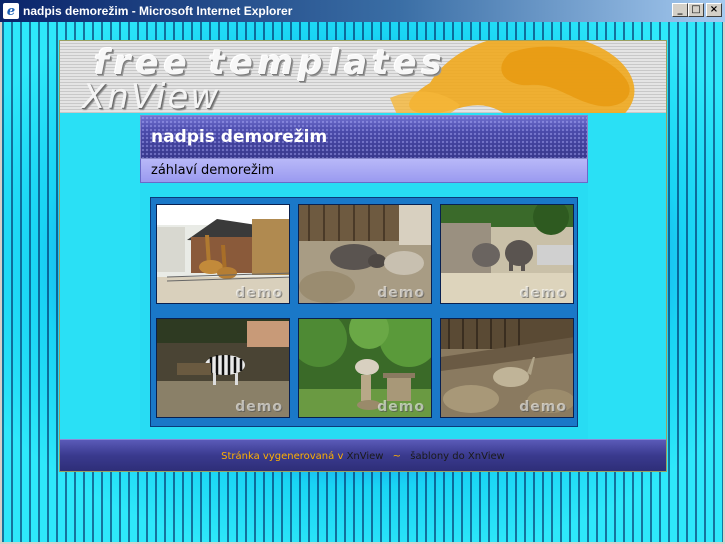 Image resolution: width=725 pixels, height=544 pixels. I want to click on header-banner: free templates XnView, so click(363, 77).